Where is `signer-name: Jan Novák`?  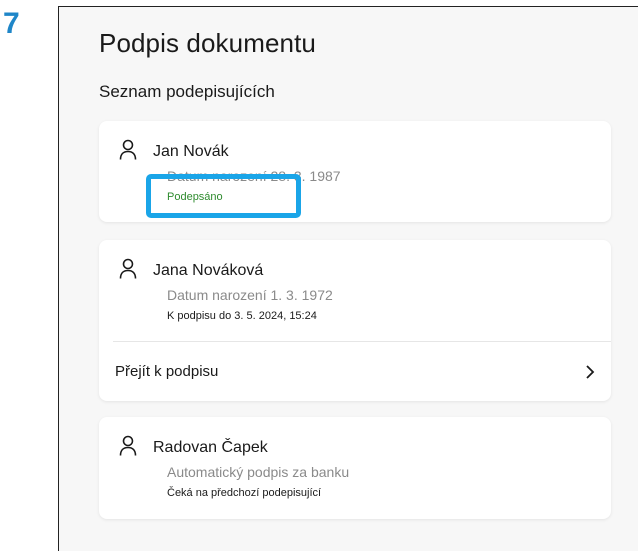 signer-name: Jan Novák is located at coordinates (191, 151).